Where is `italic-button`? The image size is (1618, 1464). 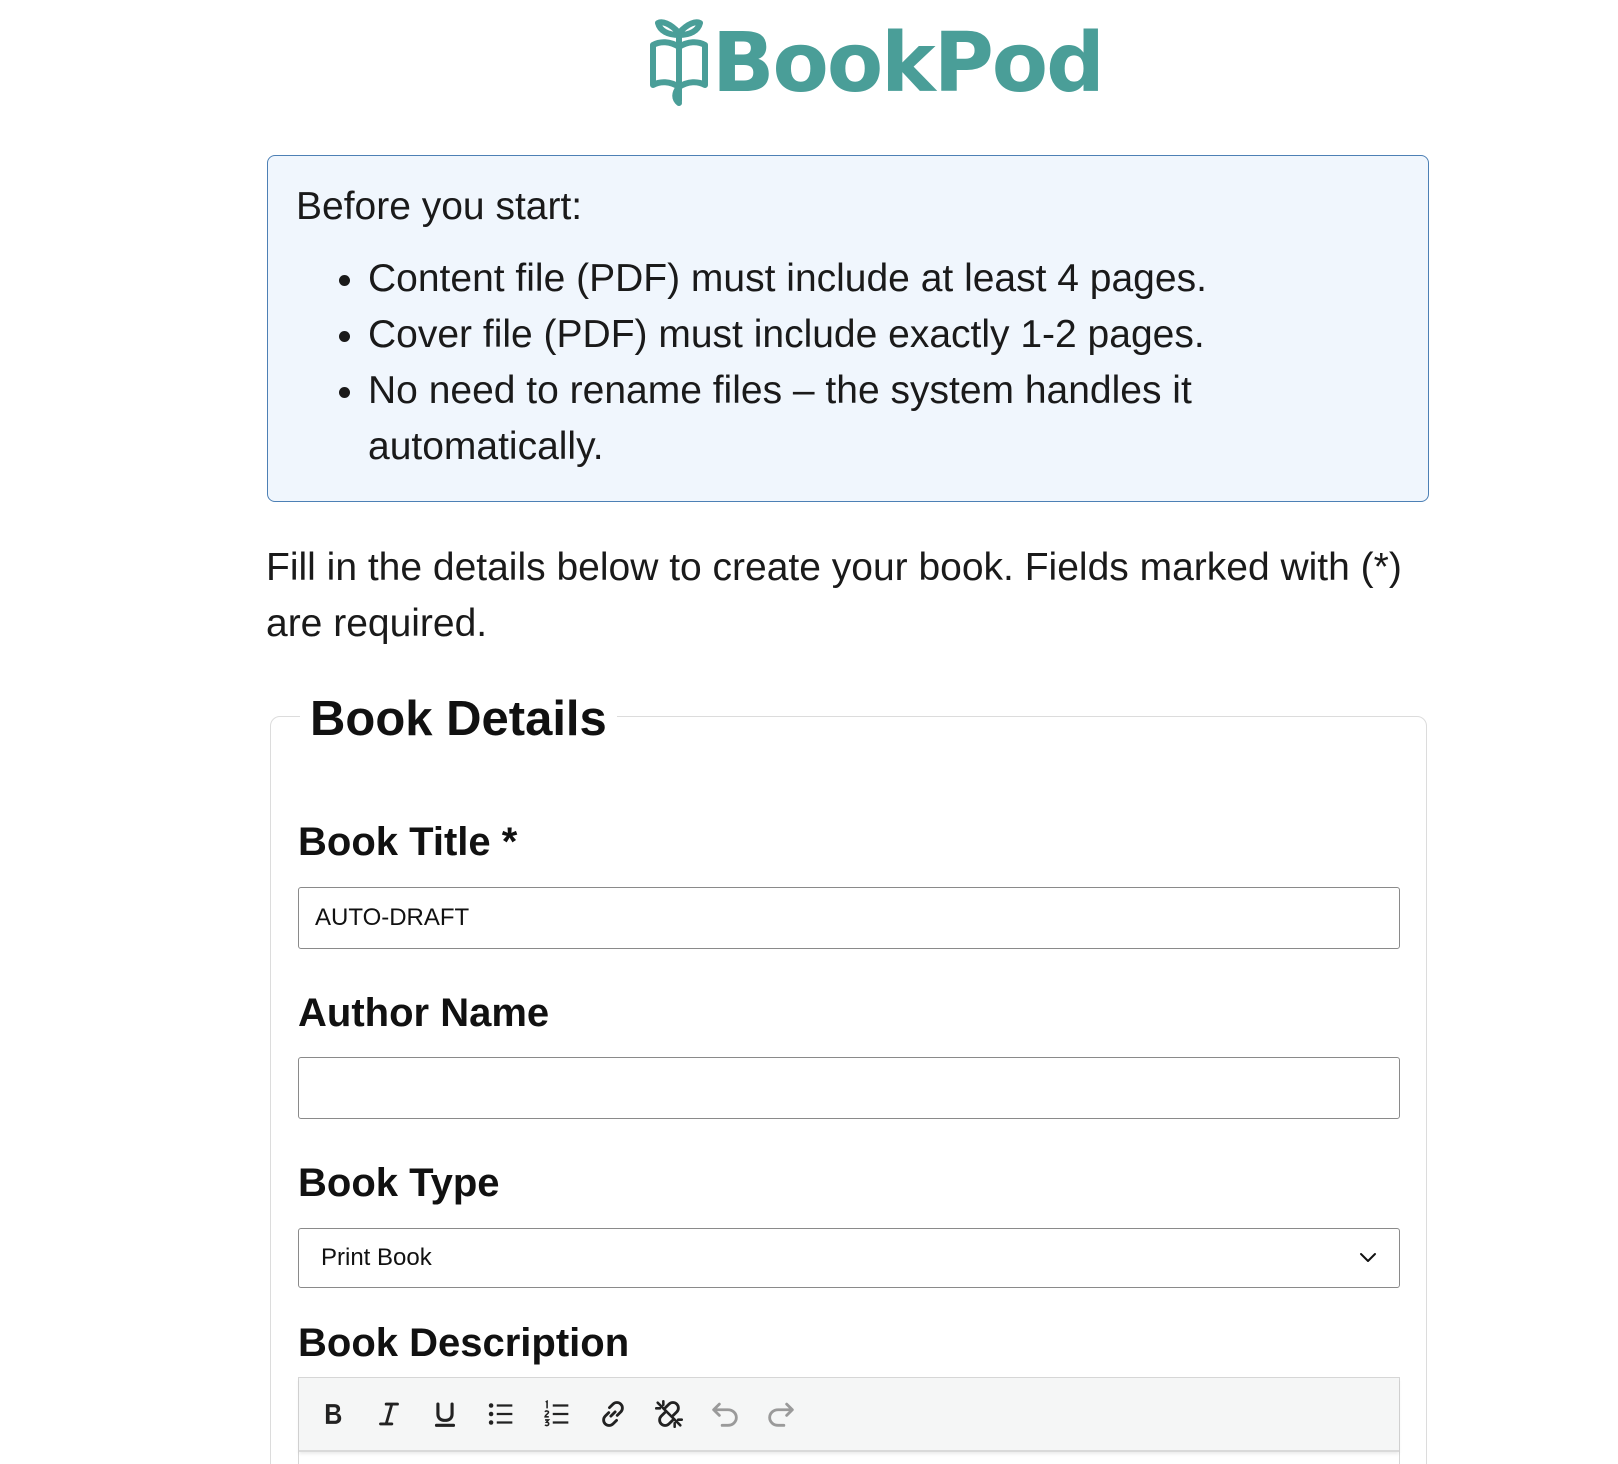 italic-button is located at coordinates (389, 1414).